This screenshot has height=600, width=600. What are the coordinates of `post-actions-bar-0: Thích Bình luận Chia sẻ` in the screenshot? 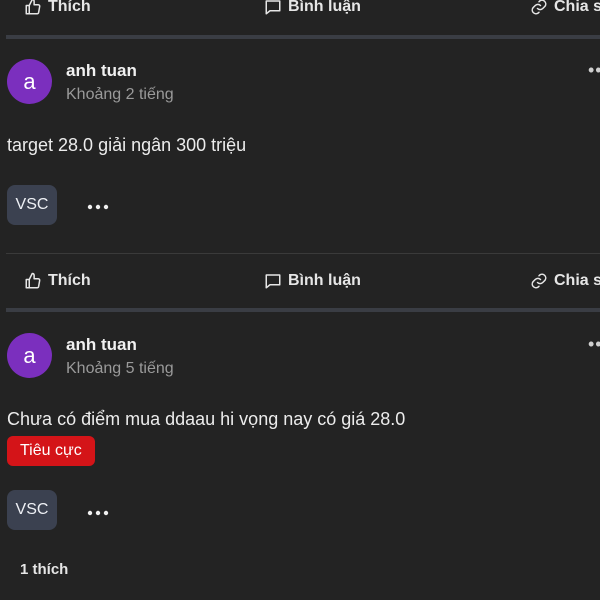 It's located at (300, 13).